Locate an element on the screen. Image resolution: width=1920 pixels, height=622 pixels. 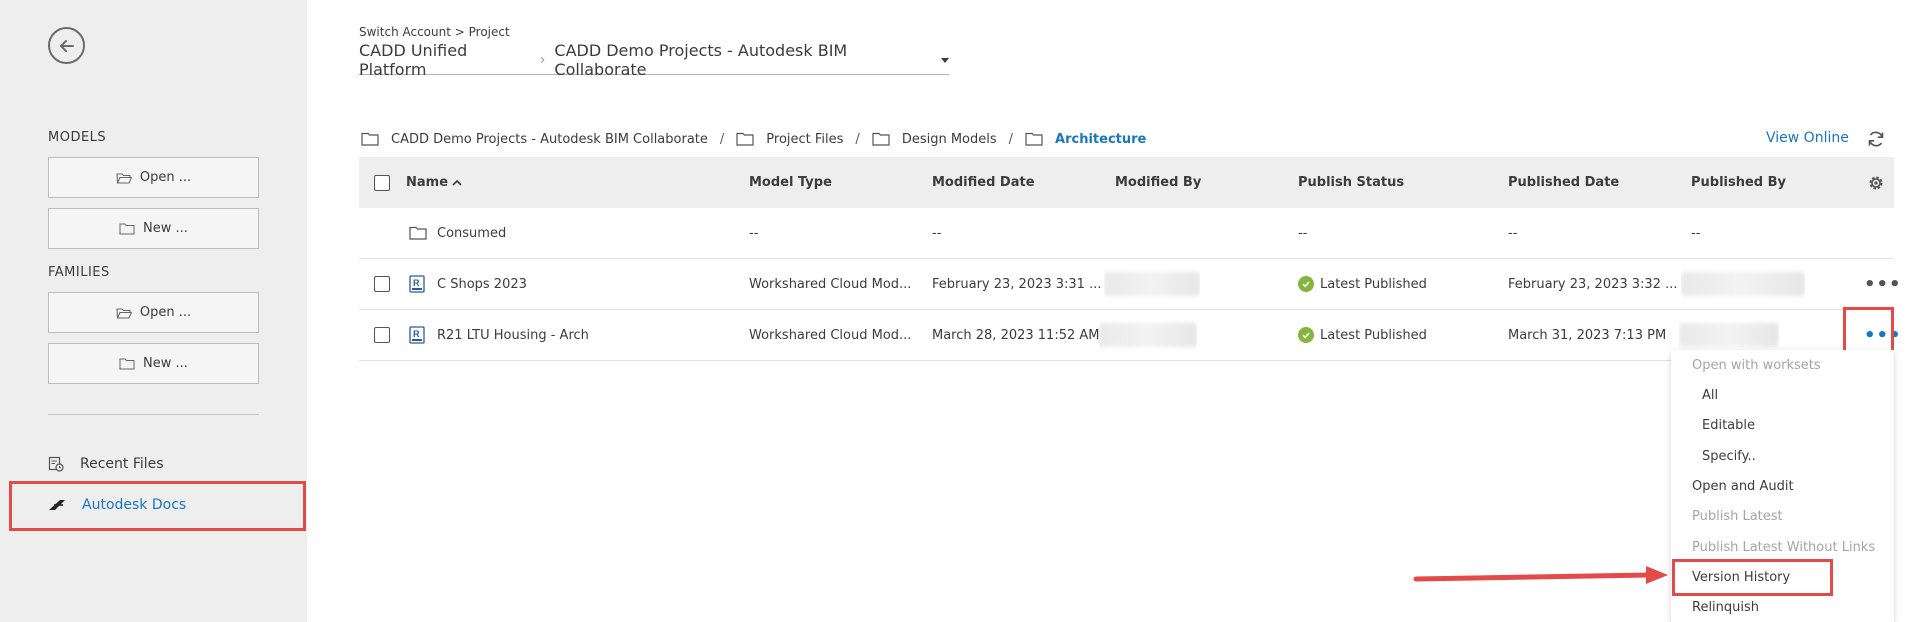
back-button is located at coordinates (66, 45).